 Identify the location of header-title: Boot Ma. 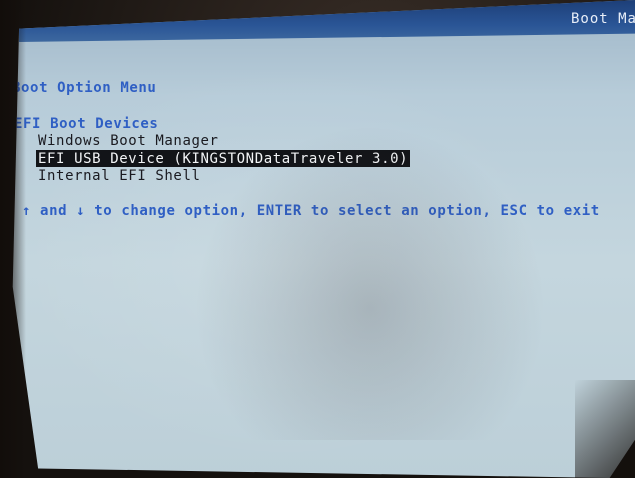
(602, 19).